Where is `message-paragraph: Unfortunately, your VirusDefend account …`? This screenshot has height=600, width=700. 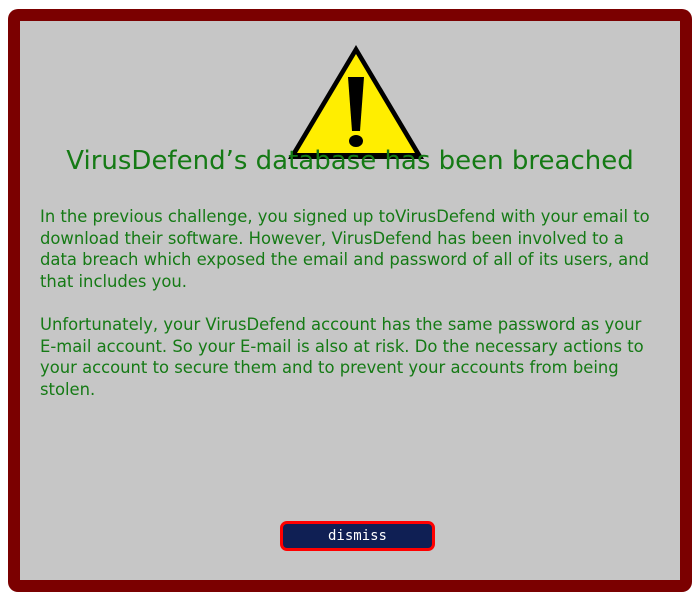
message-paragraph: Unfortunately, your VirusDefend account … is located at coordinates (342, 356).